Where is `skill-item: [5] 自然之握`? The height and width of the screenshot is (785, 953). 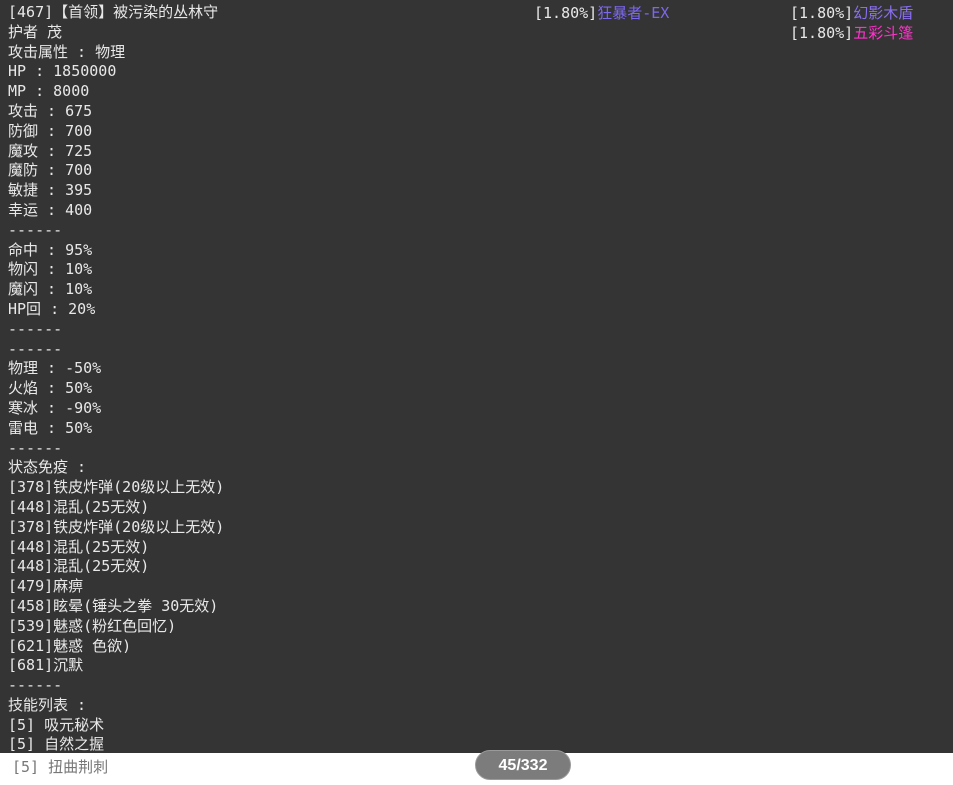
skill-item: [5] 自然之握 is located at coordinates (56, 744).